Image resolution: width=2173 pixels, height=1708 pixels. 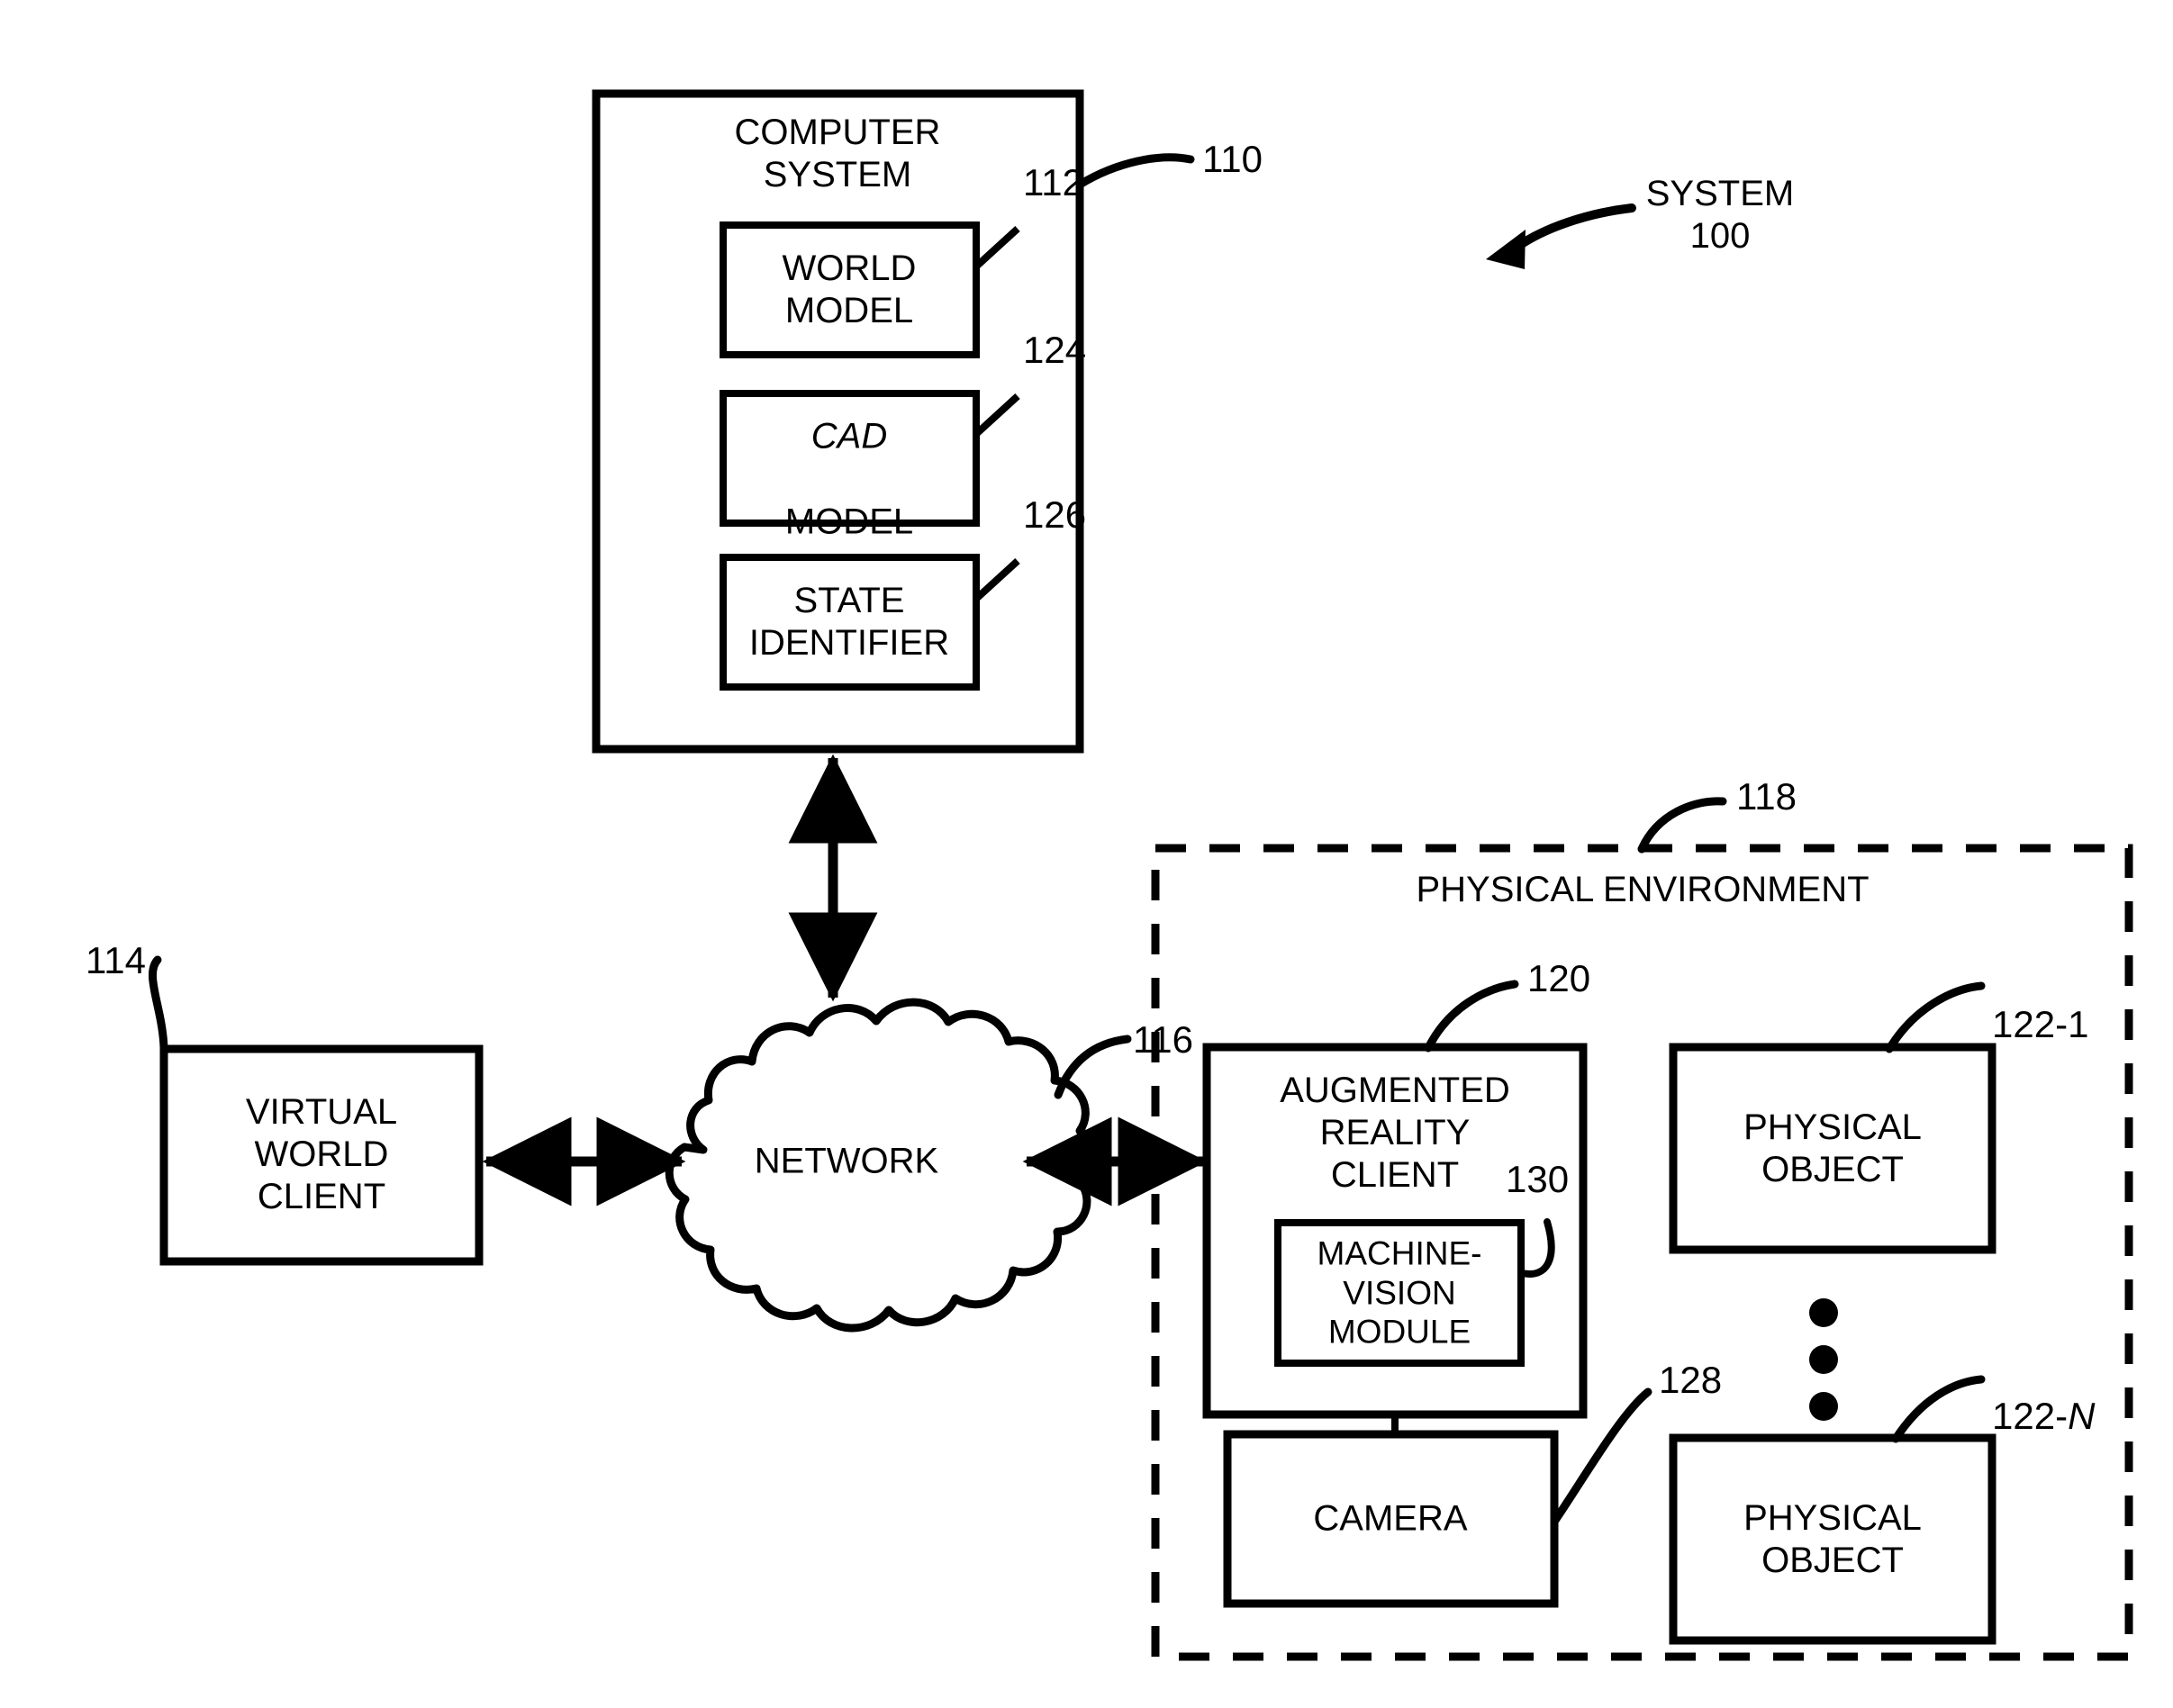 I want to click on ref-122-n: 122-N, so click(x=2044, y=1393).